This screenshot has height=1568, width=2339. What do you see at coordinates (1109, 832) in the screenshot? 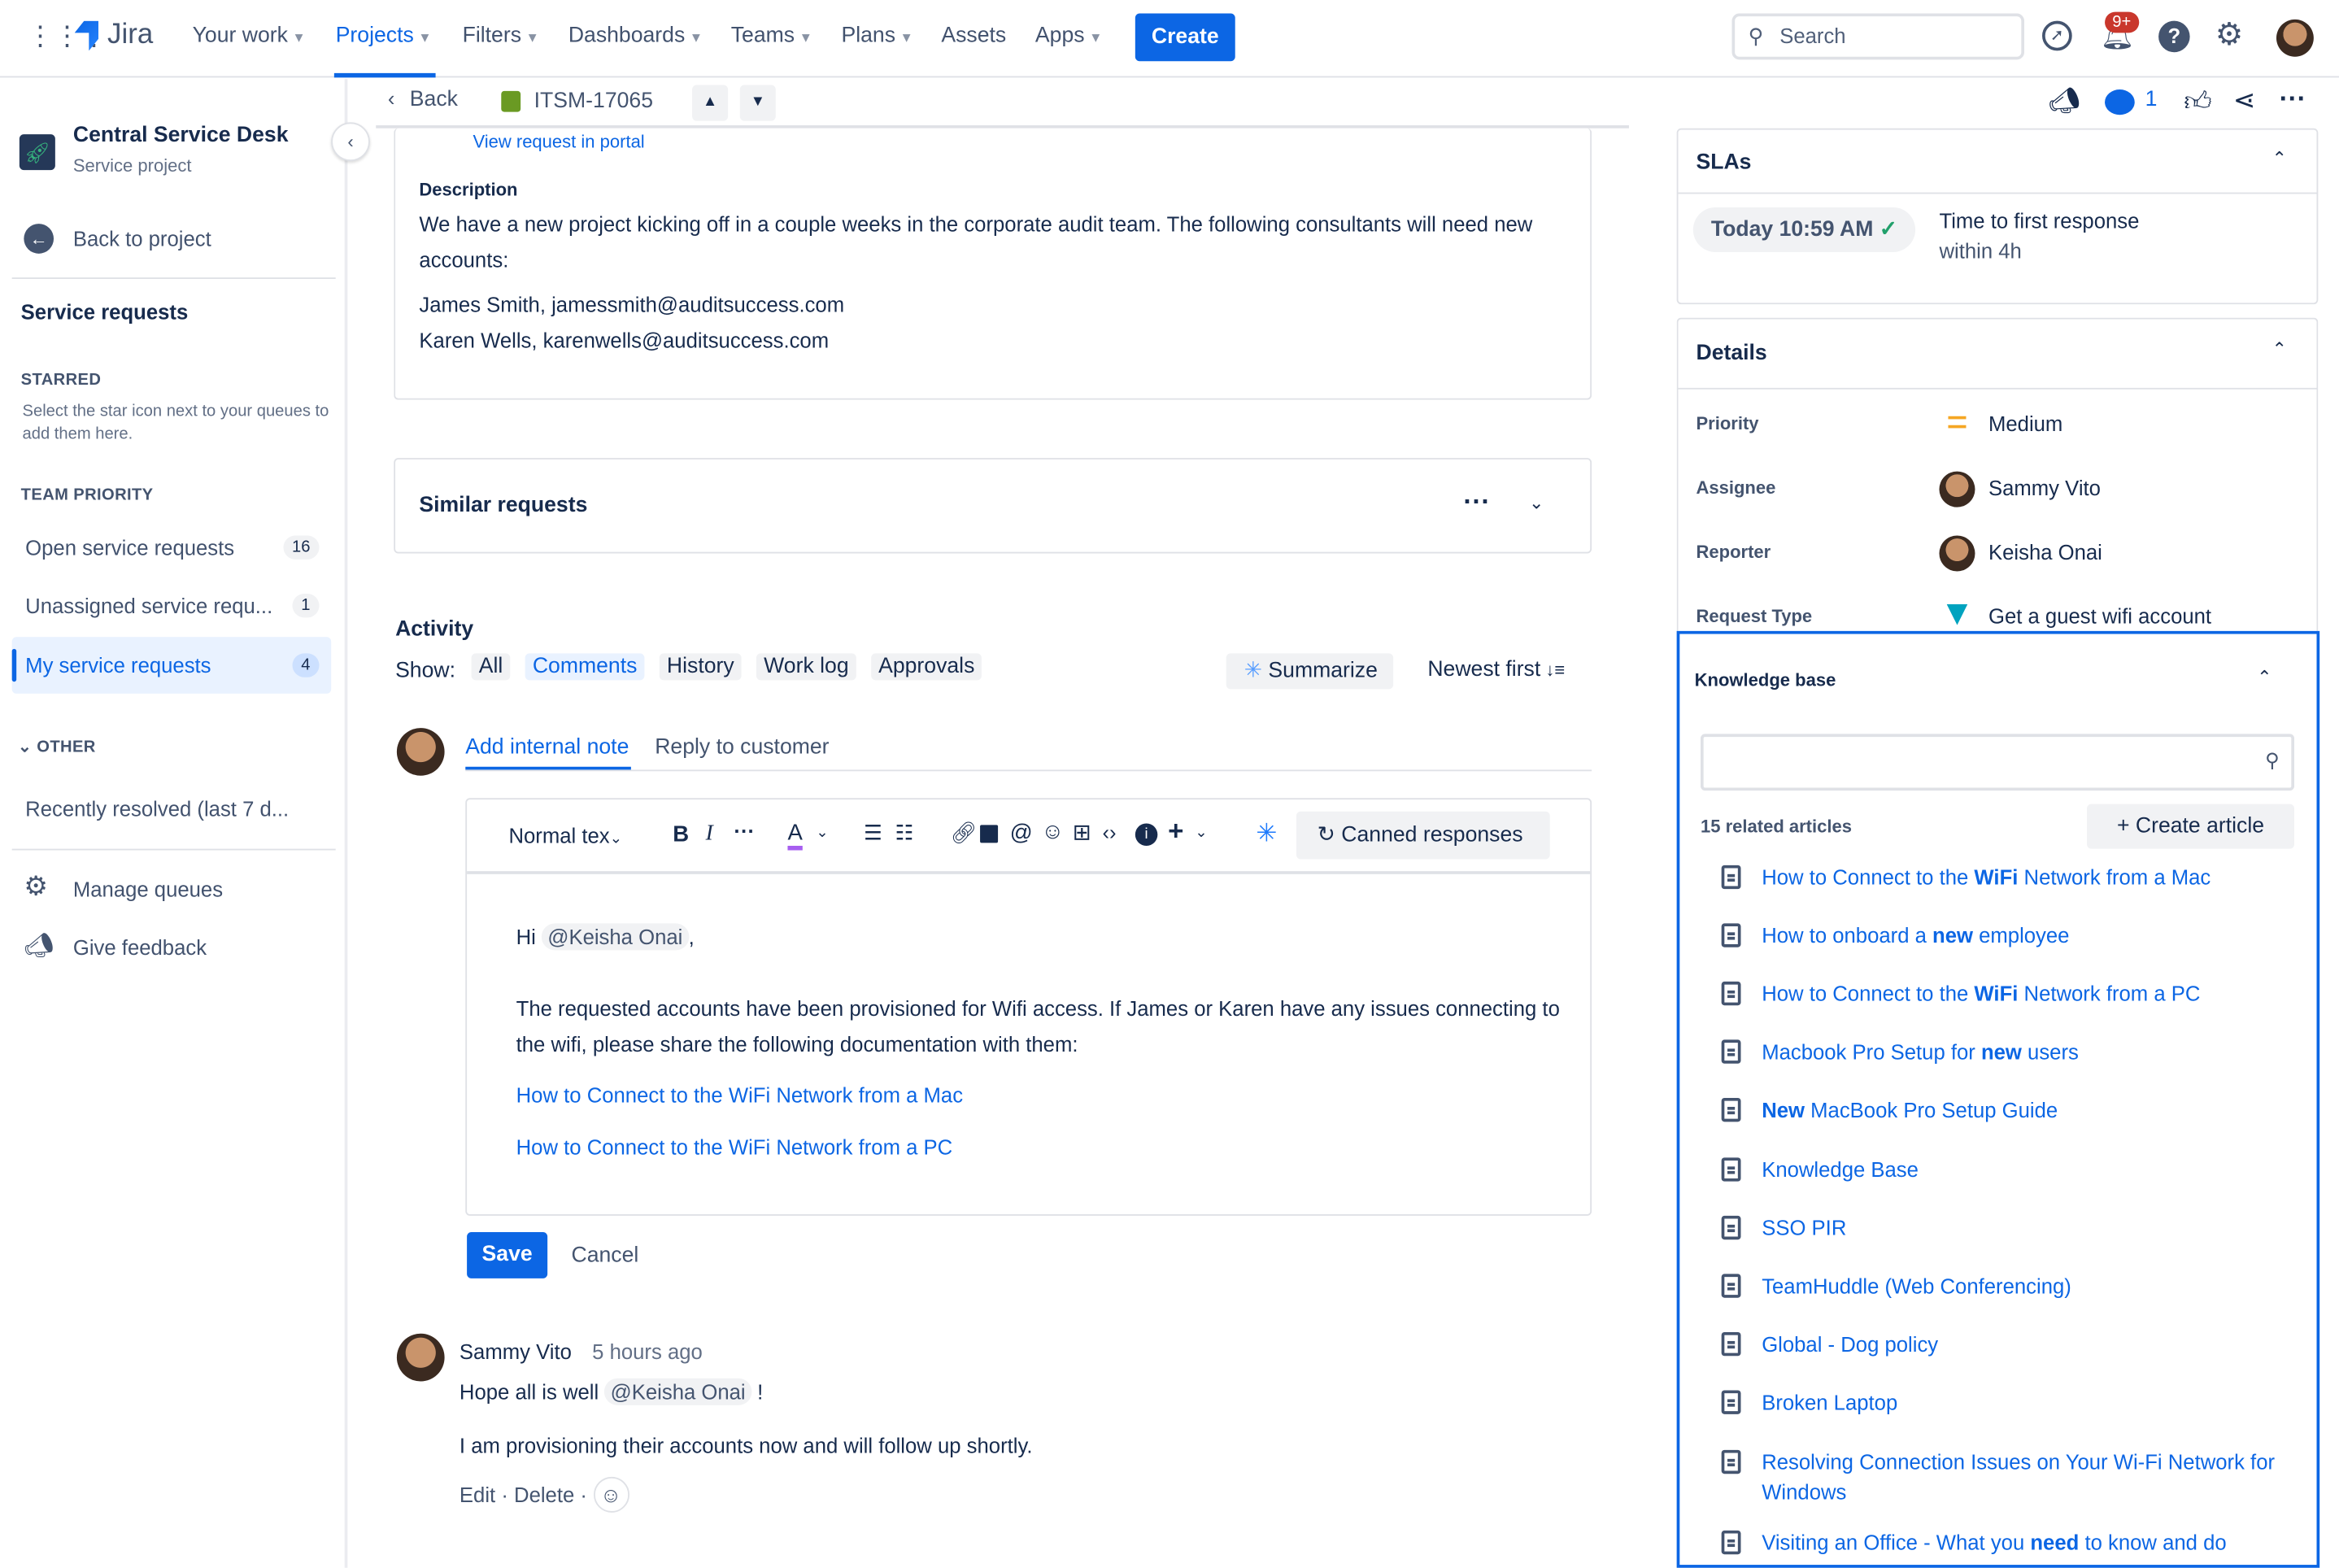
I see `code-icon: ‹›` at bounding box center [1109, 832].